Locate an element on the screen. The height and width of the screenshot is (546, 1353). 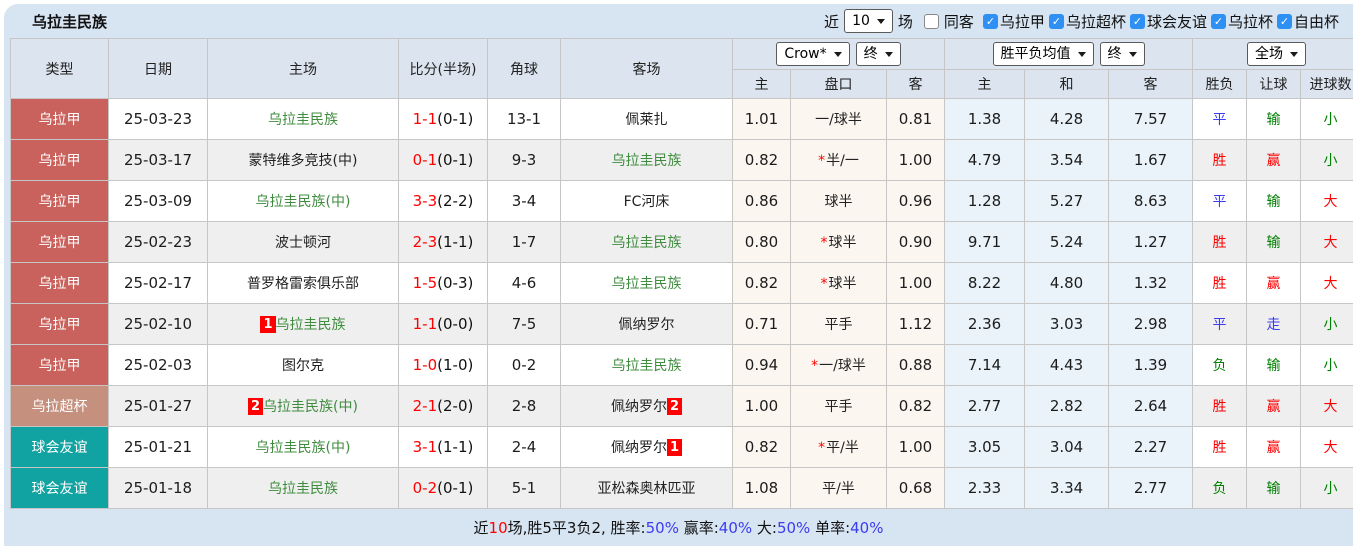
avg-draw-odds-cell: 3.54 is located at coordinates (1067, 160).